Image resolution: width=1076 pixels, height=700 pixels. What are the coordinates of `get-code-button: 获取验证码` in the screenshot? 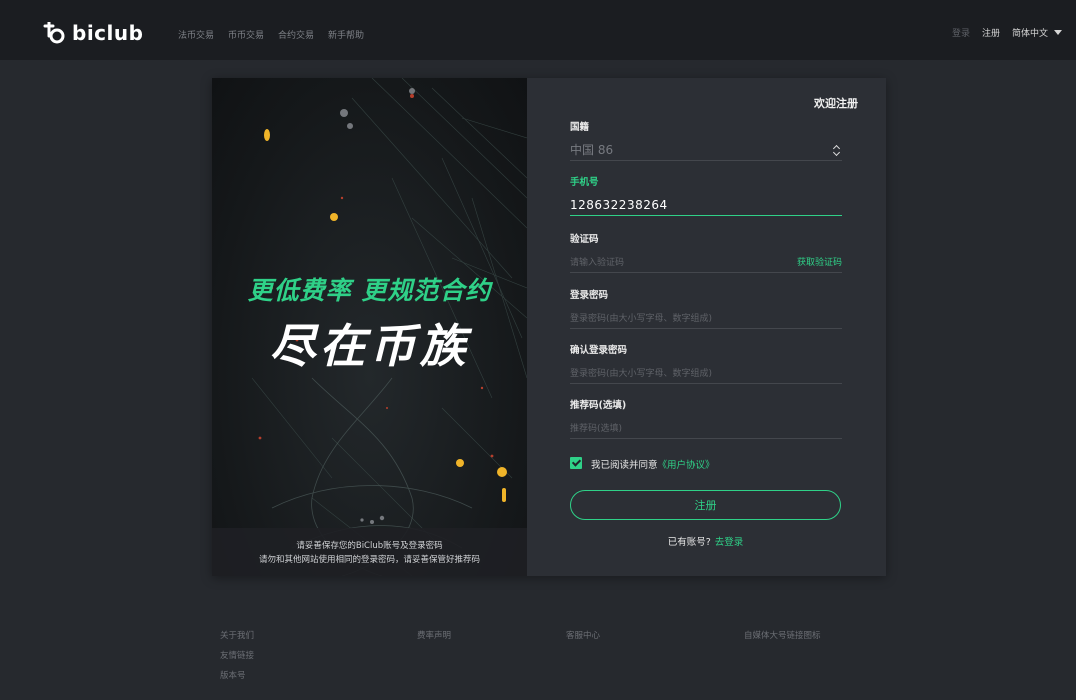 It's located at (819, 261).